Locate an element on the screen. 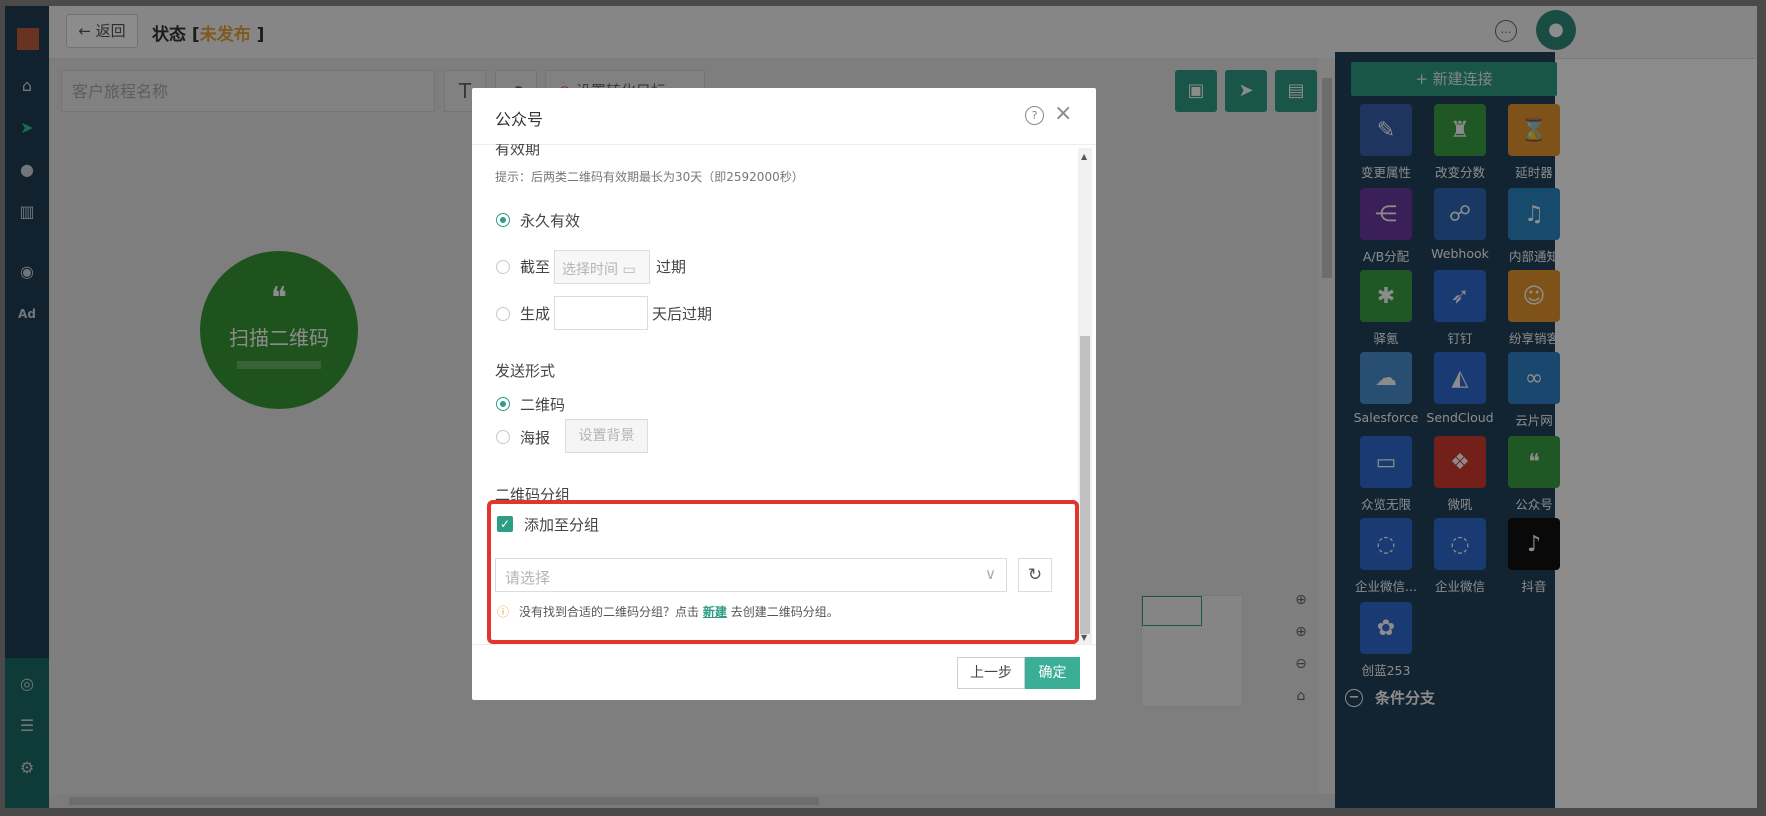 The image size is (1766, 816). prev-step-button: 上一步 is located at coordinates (991, 673).